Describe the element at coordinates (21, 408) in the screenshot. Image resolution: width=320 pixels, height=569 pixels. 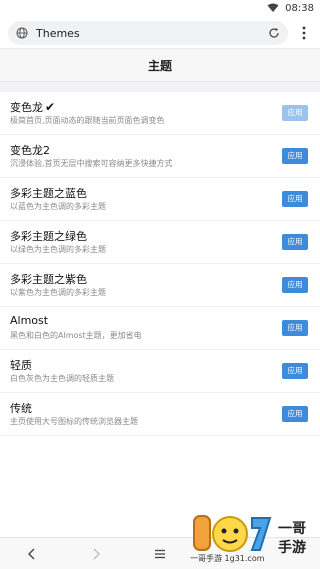
I see `theme-name: 传统` at that location.